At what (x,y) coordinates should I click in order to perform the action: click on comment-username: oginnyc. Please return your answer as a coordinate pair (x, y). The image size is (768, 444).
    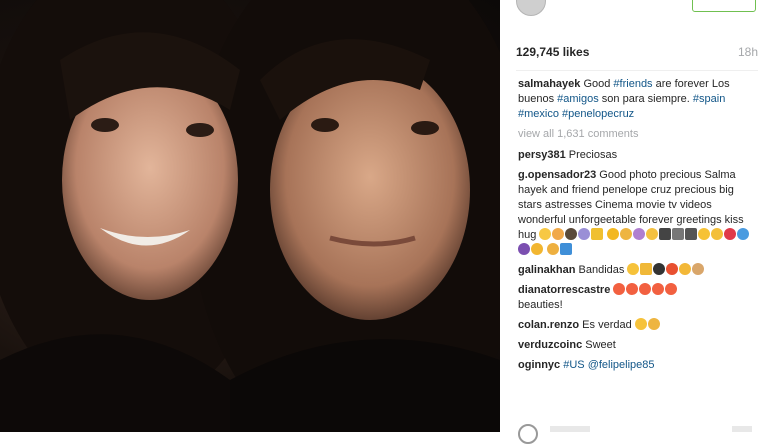
    Looking at the image, I should click on (539, 365).